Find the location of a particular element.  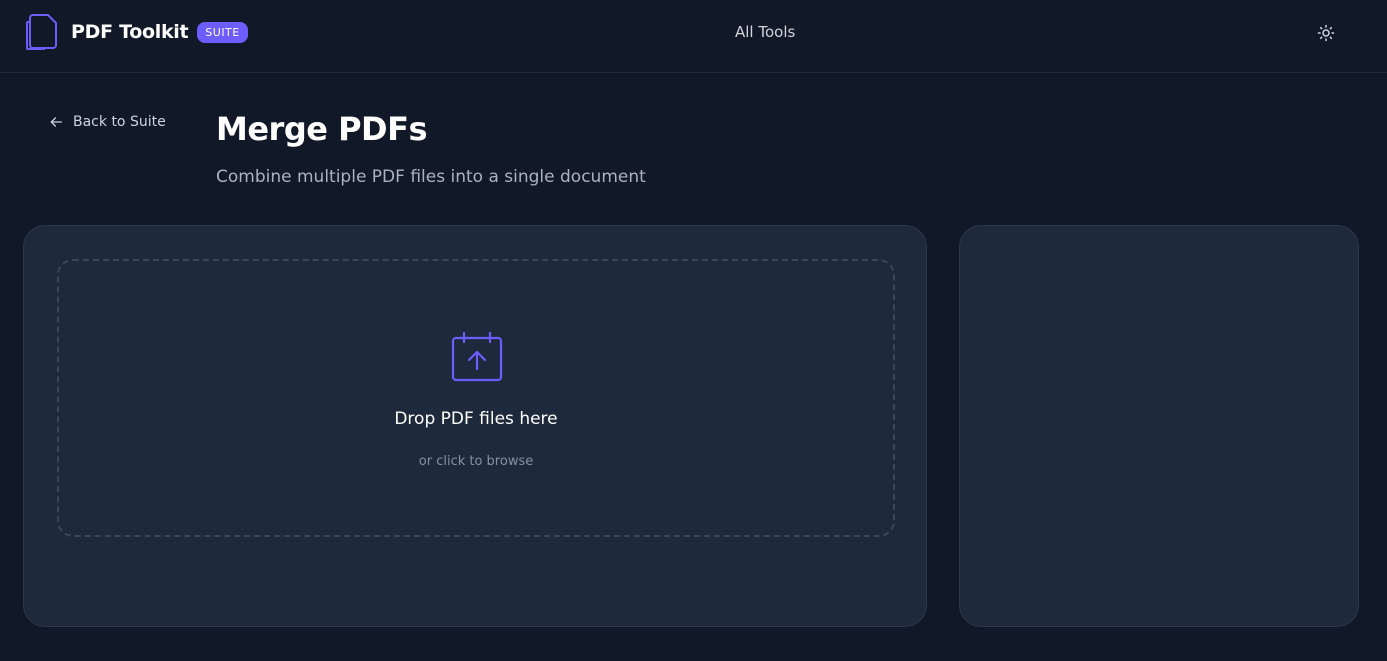

back-to-suite-link: Back to Suite is located at coordinates (107, 122).